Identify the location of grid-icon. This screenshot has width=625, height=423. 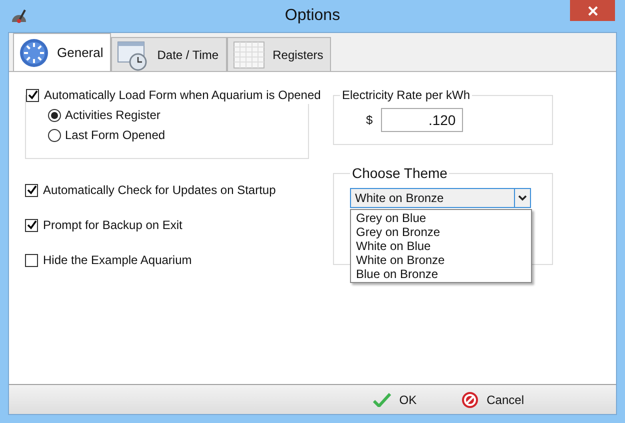
(248, 54).